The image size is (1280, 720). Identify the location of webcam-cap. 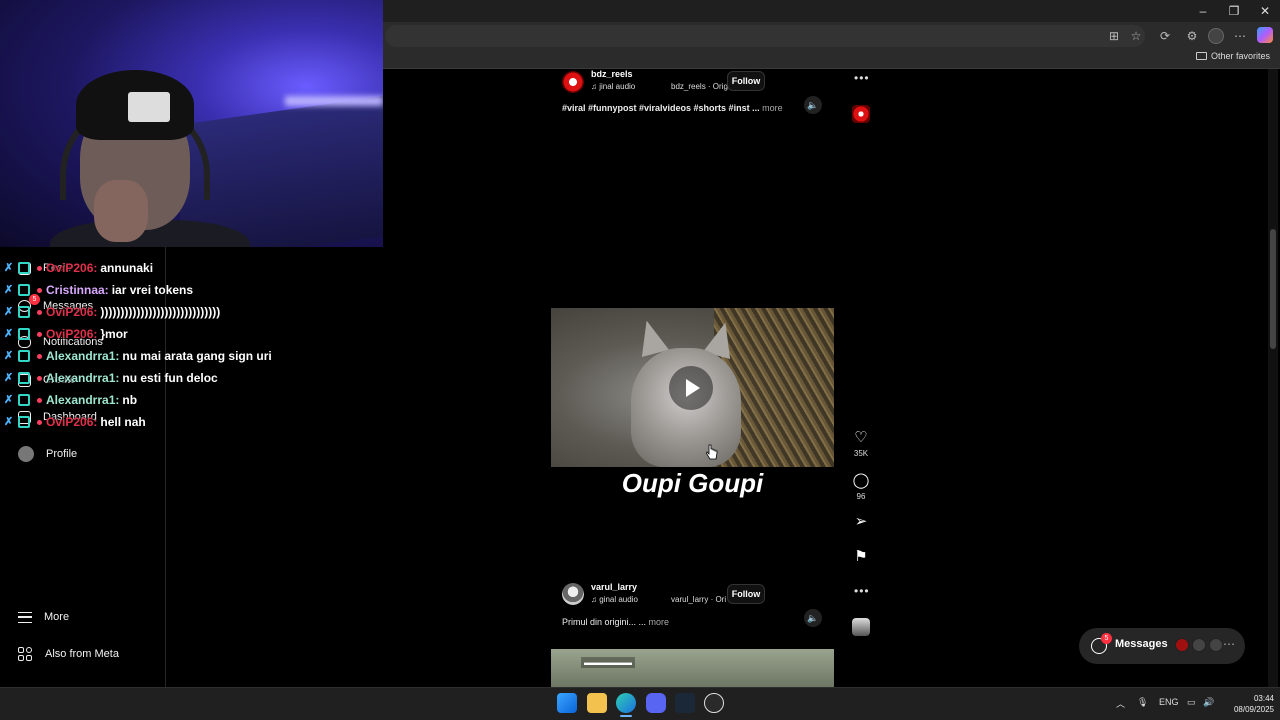
(135, 105).